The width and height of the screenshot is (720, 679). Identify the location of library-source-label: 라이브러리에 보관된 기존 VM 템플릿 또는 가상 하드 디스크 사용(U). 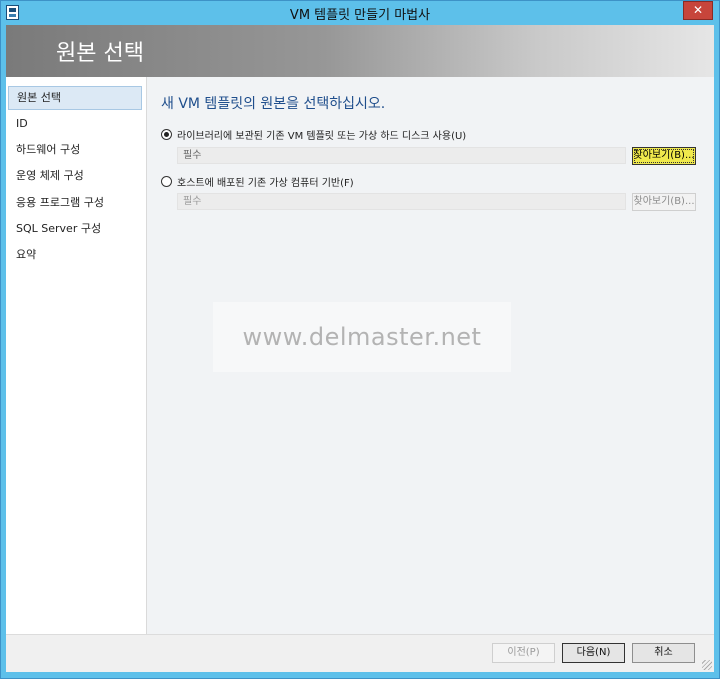
(321, 134).